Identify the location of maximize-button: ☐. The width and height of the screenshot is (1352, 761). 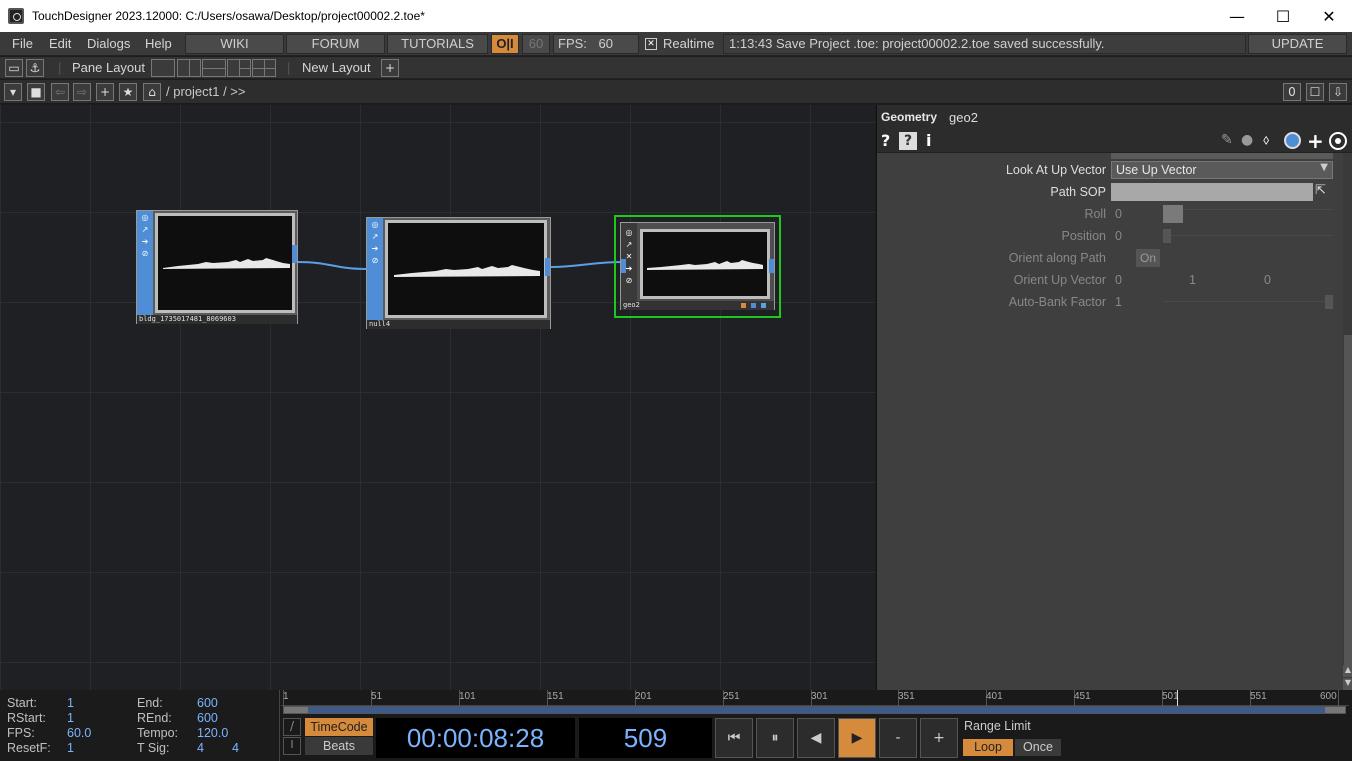
(1283, 16).